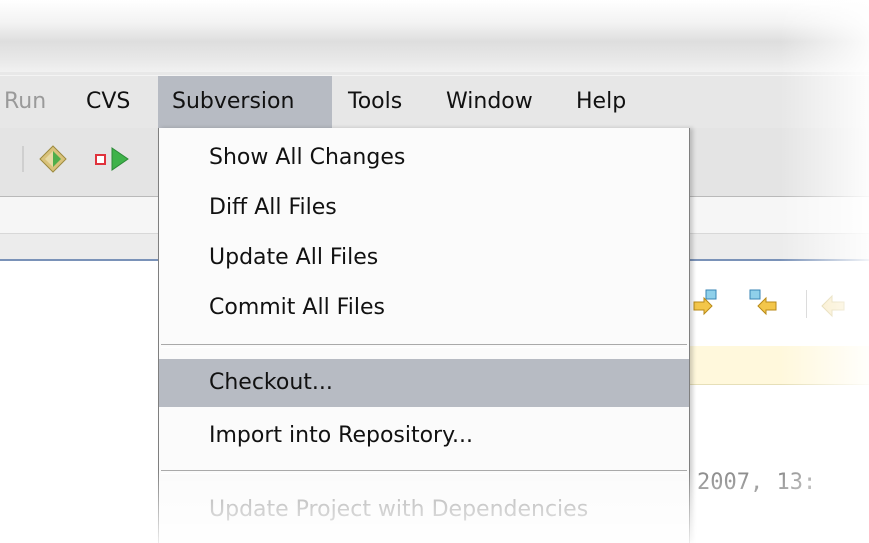 The width and height of the screenshot is (869, 543). What do you see at coordinates (434, 73) in the screenshot?
I see `title-bar-divider` at bounding box center [434, 73].